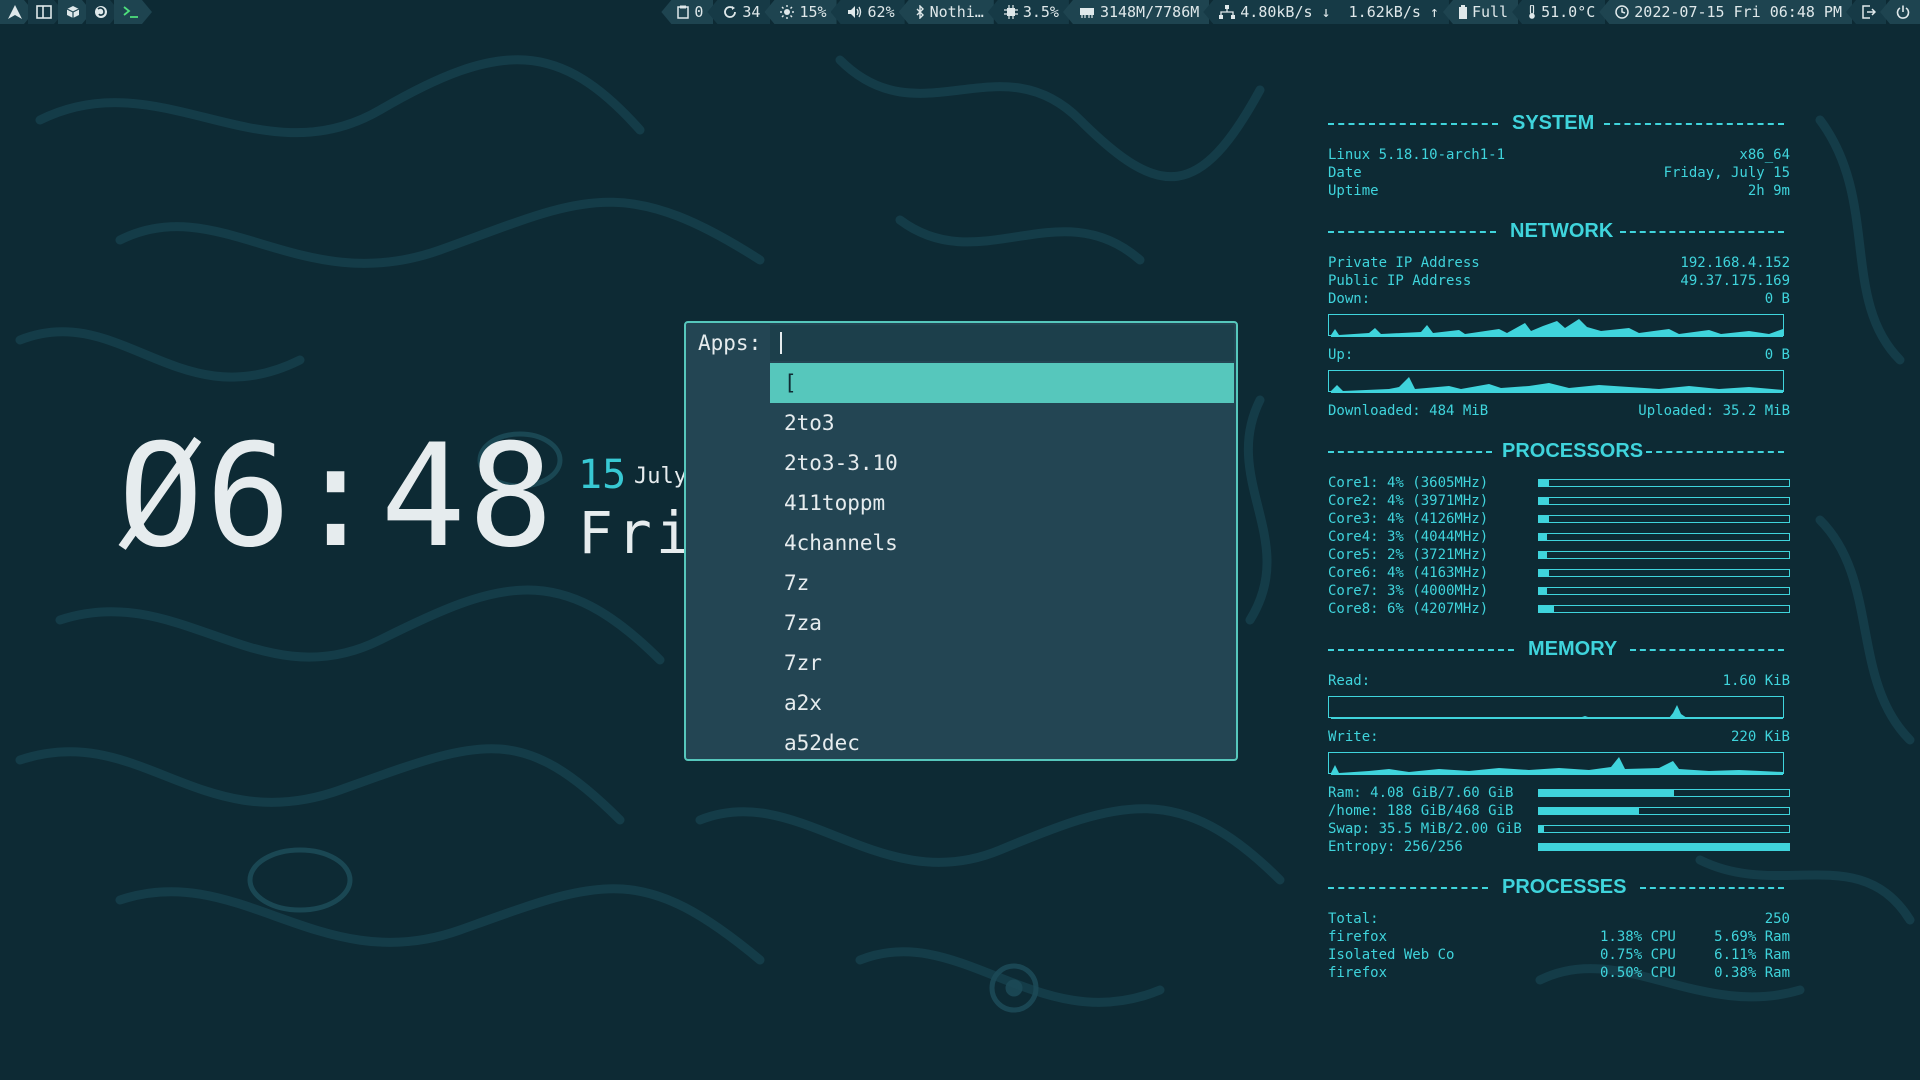 This screenshot has height=1080, width=1920. What do you see at coordinates (813, 12) in the screenshot?
I see `brightness-value: 15%` at bounding box center [813, 12].